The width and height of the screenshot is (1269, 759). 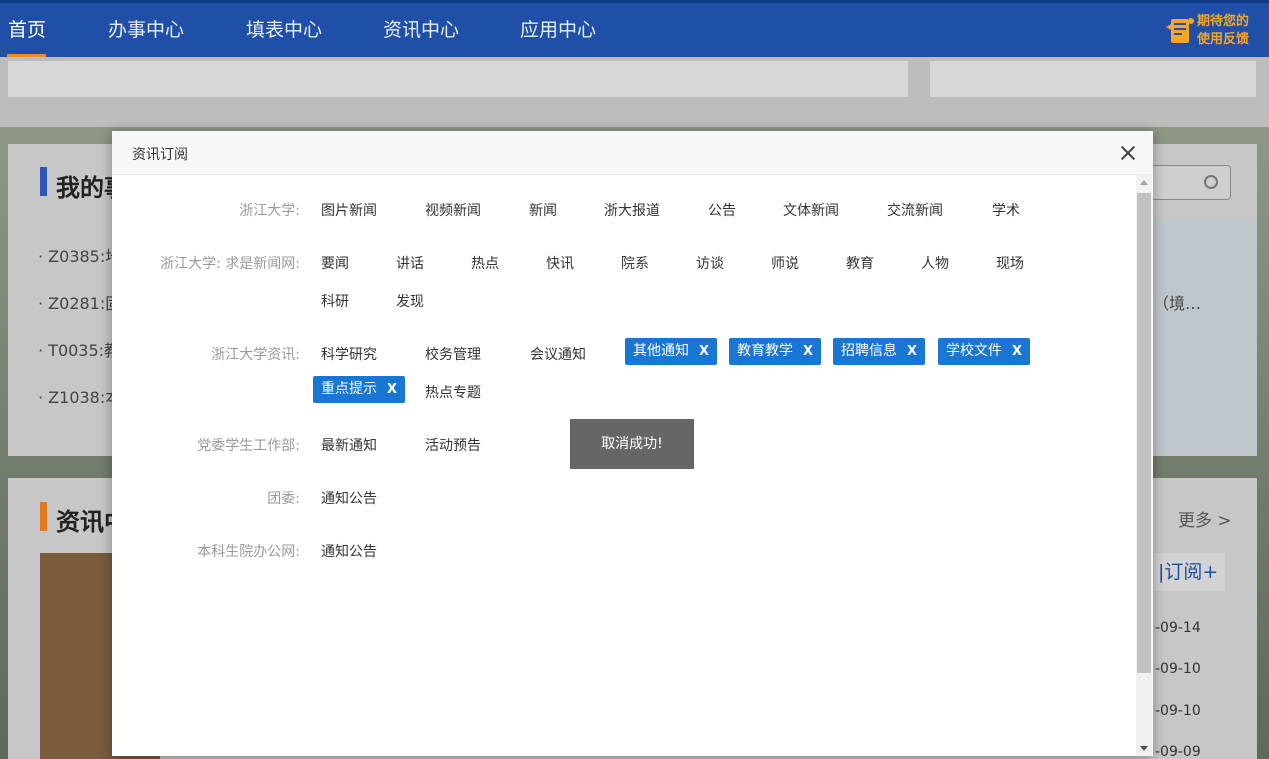 I want to click on top-nav: 首页 办事中心 填表中心 资讯中心 应用中心 期待您的 使用反馈, so click(x=634, y=28).